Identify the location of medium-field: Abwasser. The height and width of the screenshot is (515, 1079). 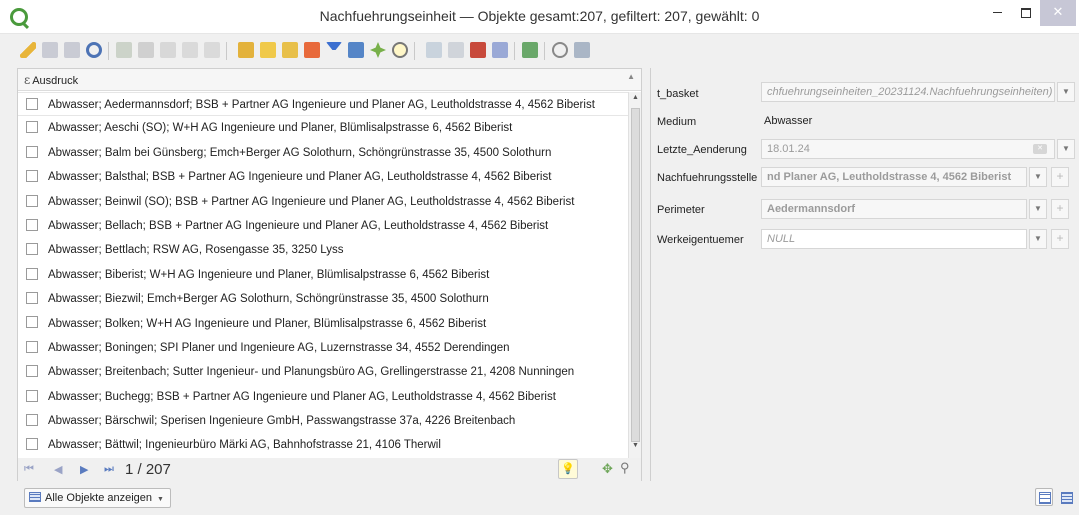
(918, 122).